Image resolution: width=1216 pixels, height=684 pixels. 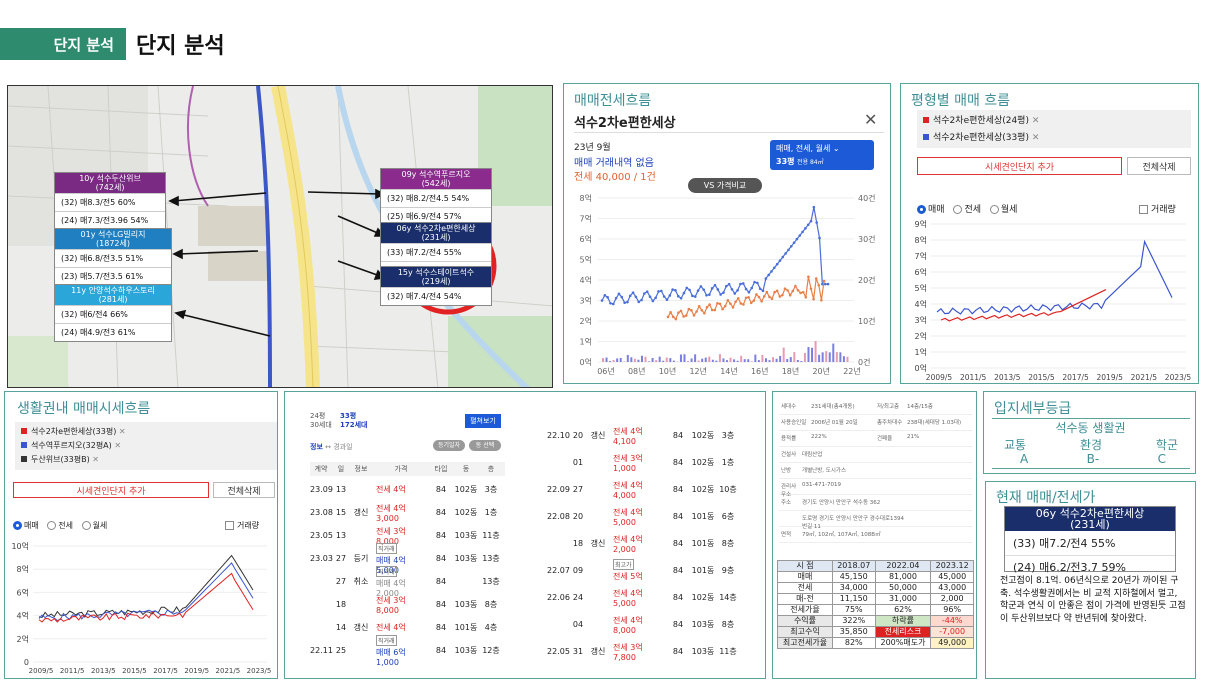 I want to click on trade-cell: 3층, so click(x=728, y=435).